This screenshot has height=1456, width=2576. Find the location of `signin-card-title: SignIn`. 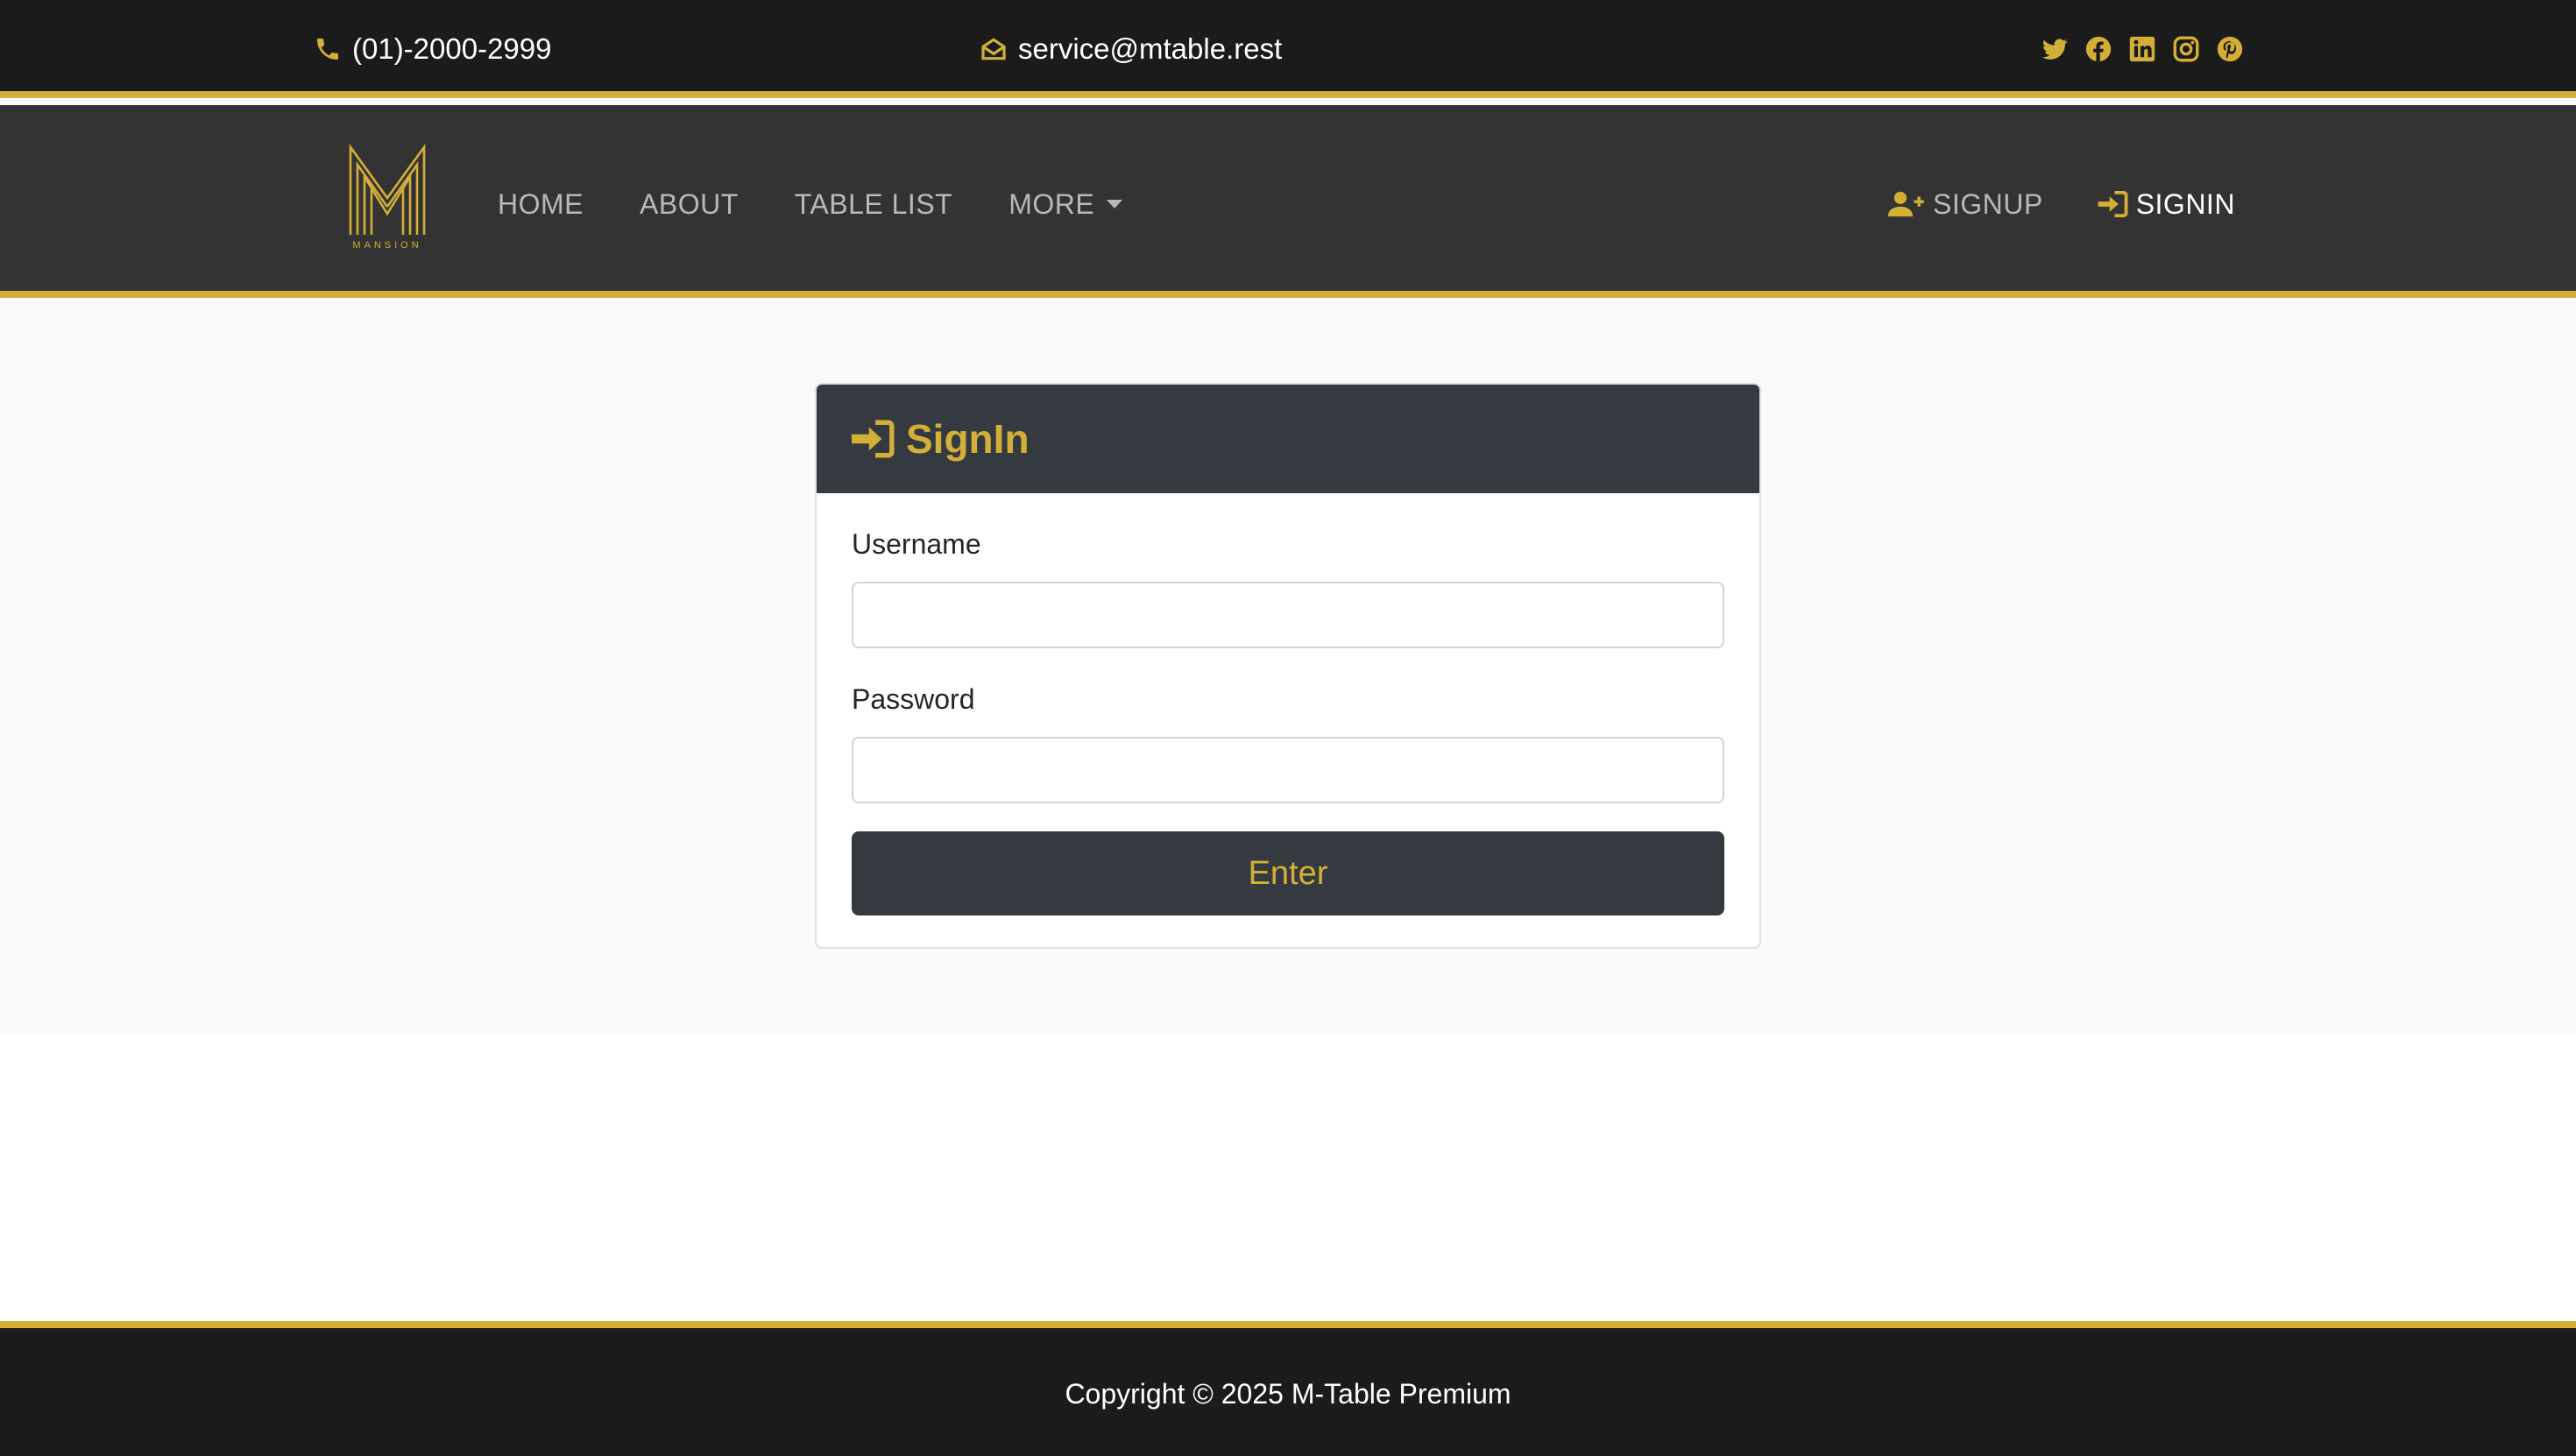

signin-card-title: SignIn is located at coordinates (968, 439).